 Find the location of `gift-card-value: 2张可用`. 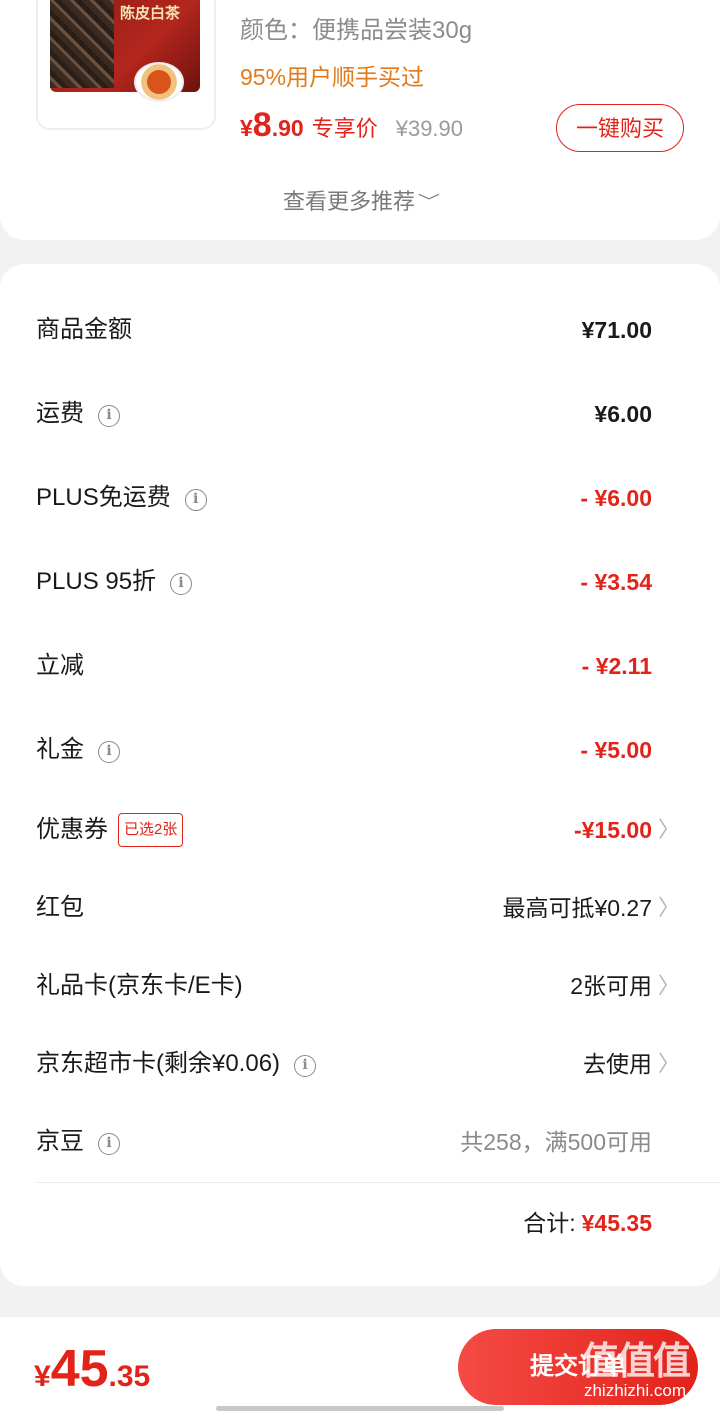

gift-card-value: 2张可用 is located at coordinates (611, 986).